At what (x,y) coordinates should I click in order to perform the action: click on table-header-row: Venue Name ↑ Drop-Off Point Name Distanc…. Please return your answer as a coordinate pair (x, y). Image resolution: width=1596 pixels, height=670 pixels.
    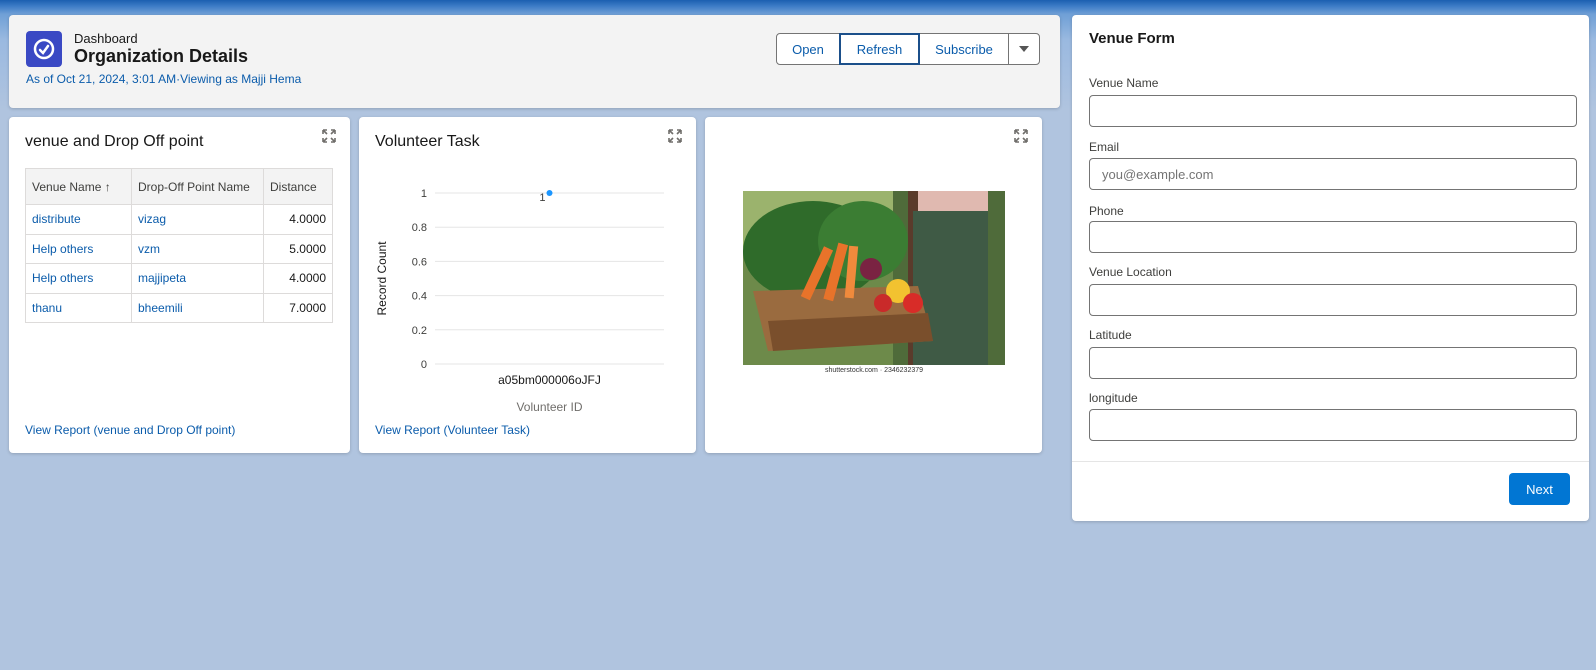
    Looking at the image, I should click on (179, 186).